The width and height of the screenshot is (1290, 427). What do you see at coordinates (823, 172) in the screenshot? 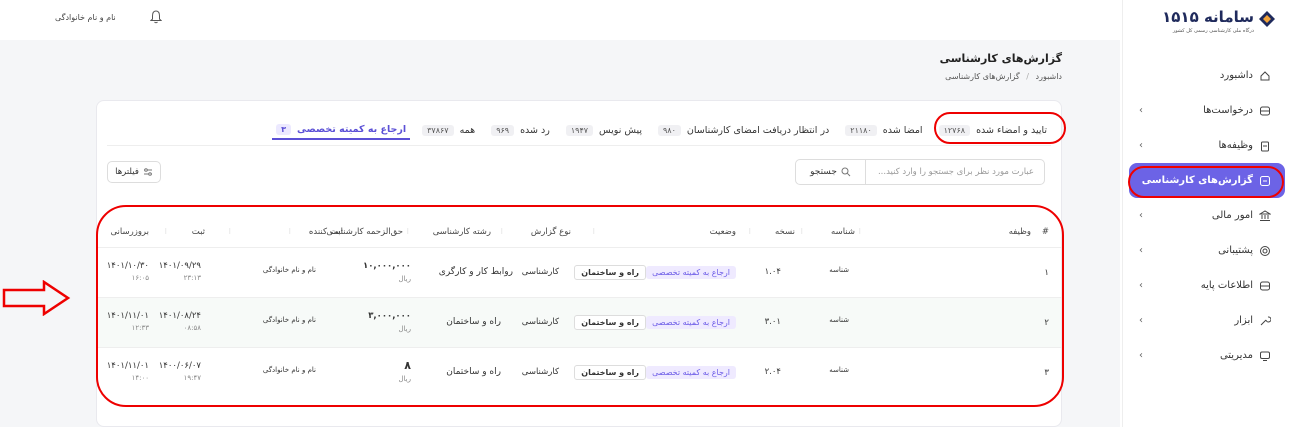
I see `search-button-label: جستجو` at bounding box center [823, 172].